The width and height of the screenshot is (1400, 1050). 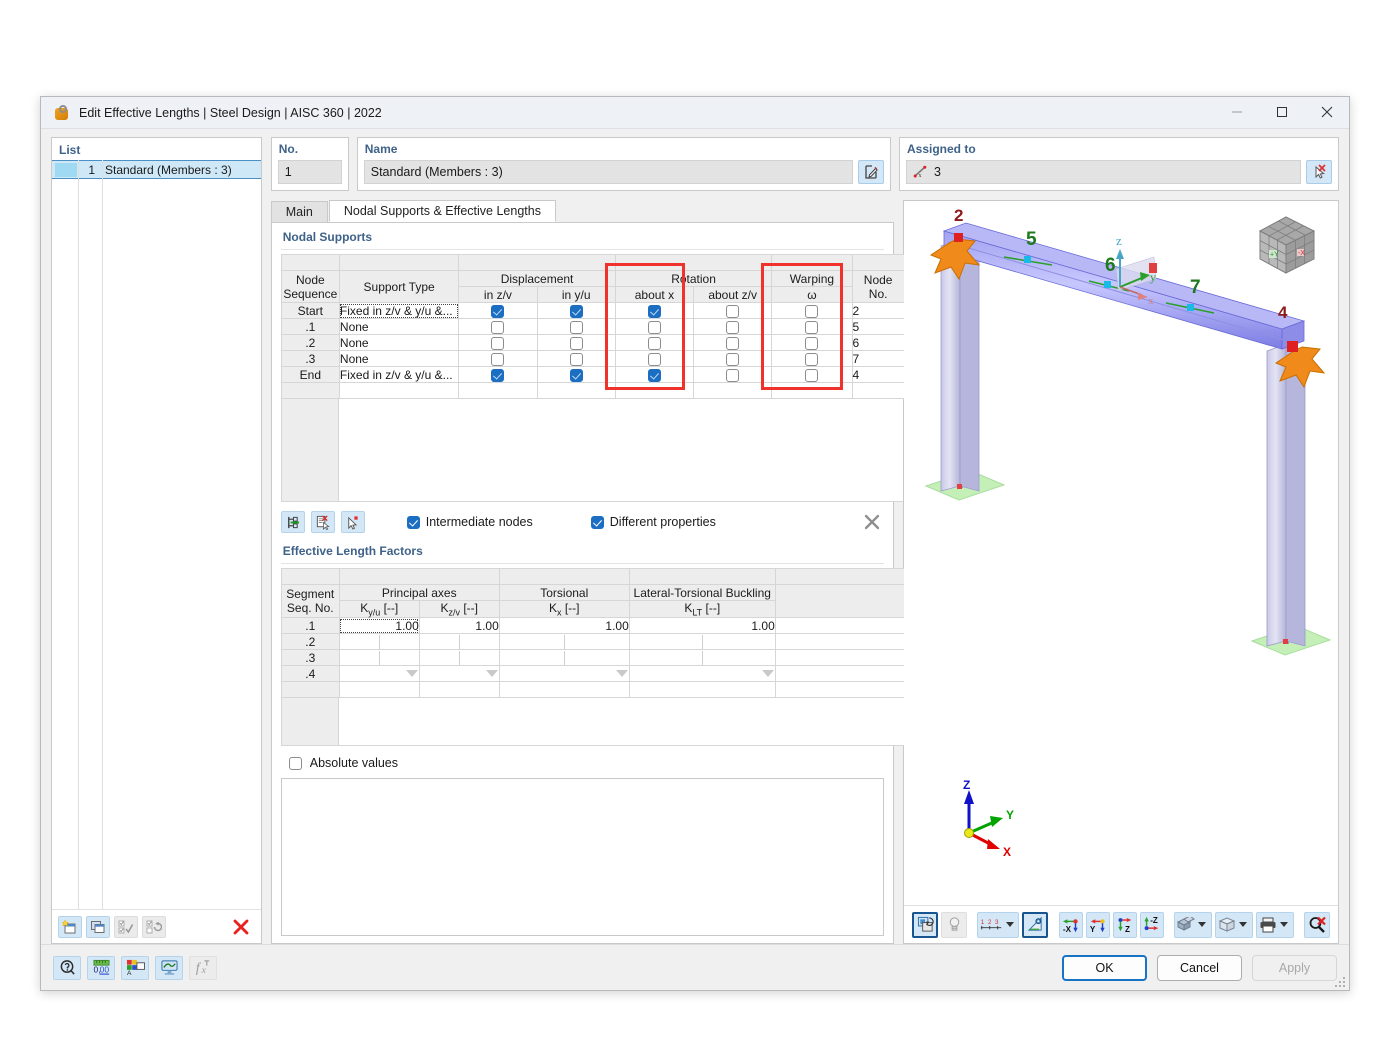 What do you see at coordinates (1281, 112) in the screenshot?
I see `maximize-button` at bounding box center [1281, 112].